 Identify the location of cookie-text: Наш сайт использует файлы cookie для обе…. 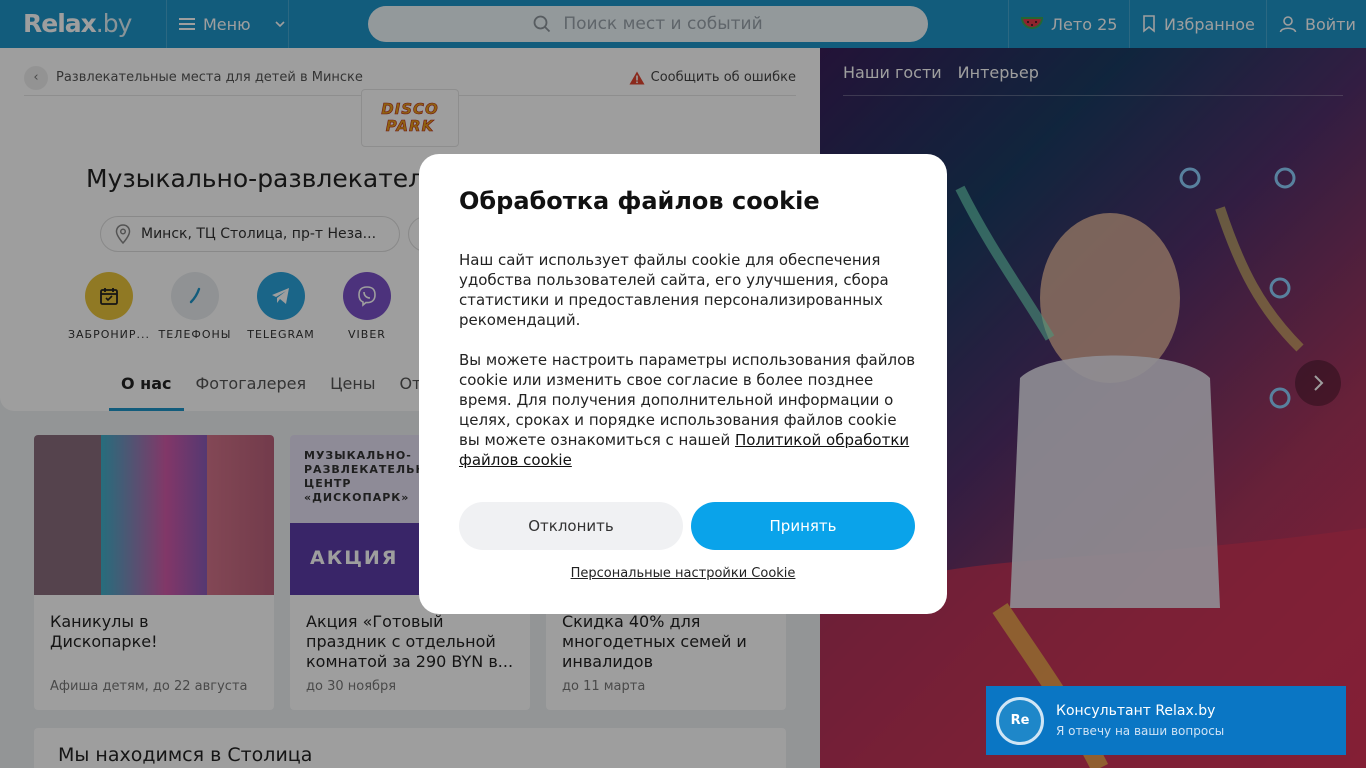
(674, 290).